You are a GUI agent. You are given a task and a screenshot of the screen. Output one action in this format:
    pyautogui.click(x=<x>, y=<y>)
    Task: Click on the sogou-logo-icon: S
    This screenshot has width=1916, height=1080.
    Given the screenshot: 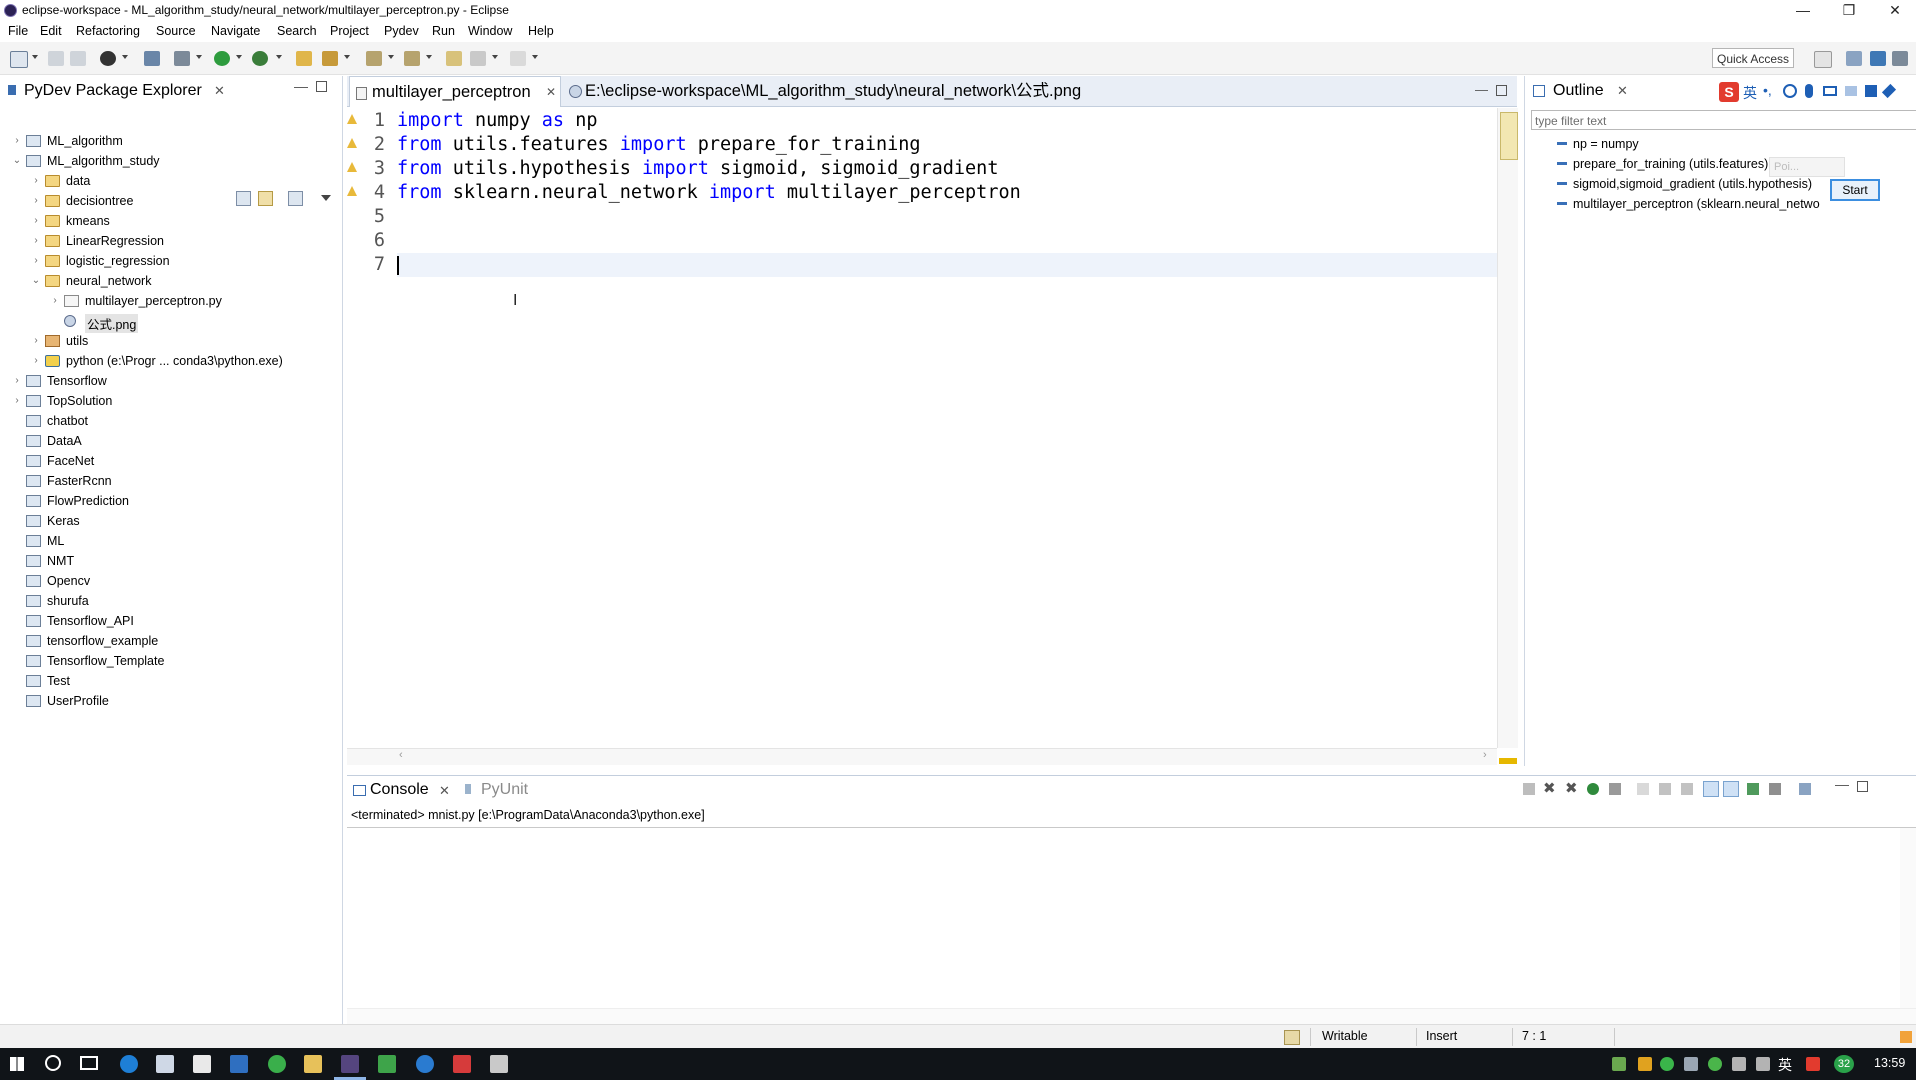 What is the action you would take?
    pyautogui.click(x=1729, y=92)
    